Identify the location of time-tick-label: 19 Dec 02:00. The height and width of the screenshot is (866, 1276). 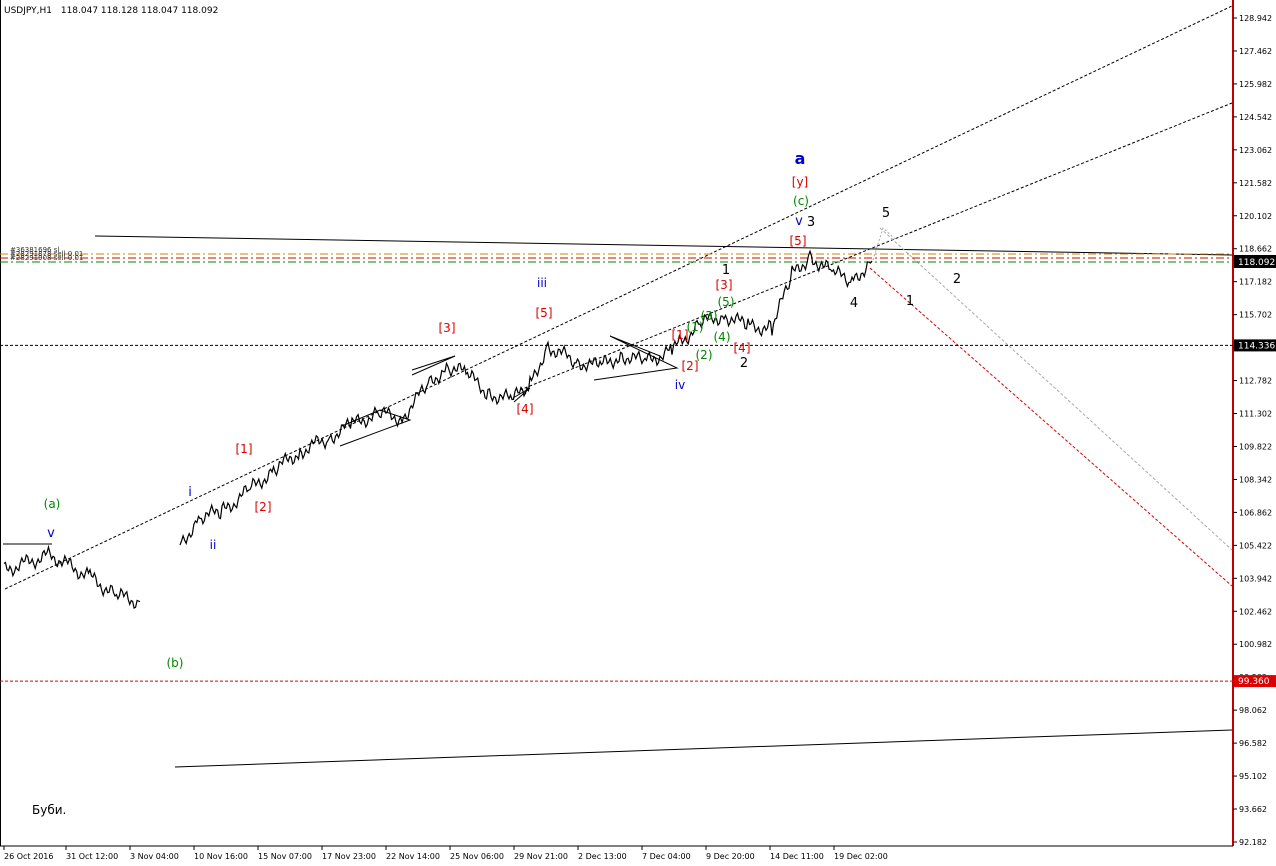
(861, 856).